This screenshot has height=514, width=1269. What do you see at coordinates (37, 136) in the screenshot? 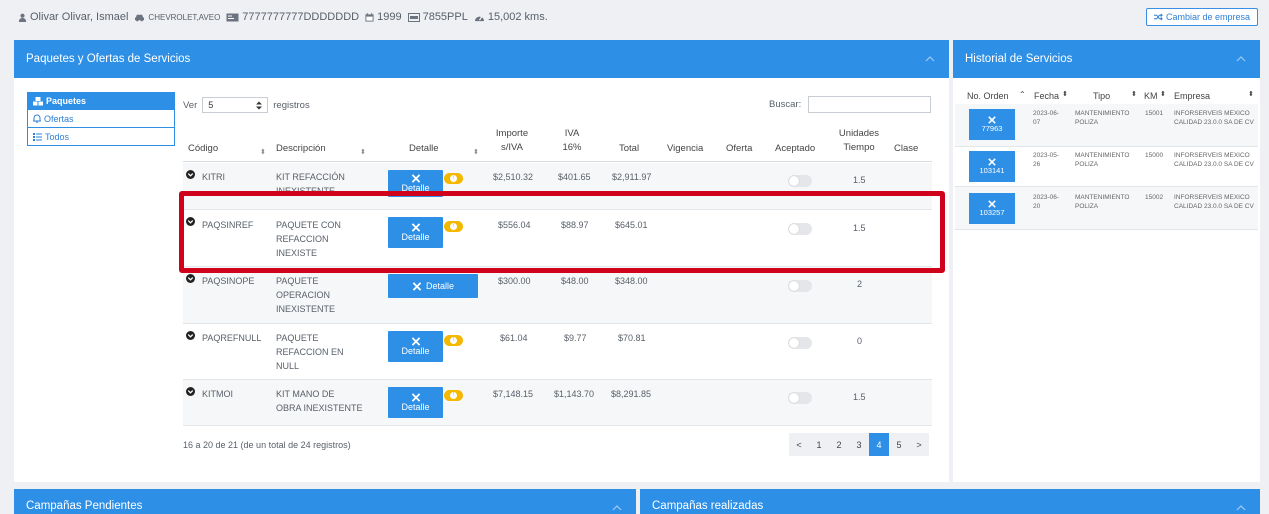
I see `list-icon` at bounding box center [37, 136].